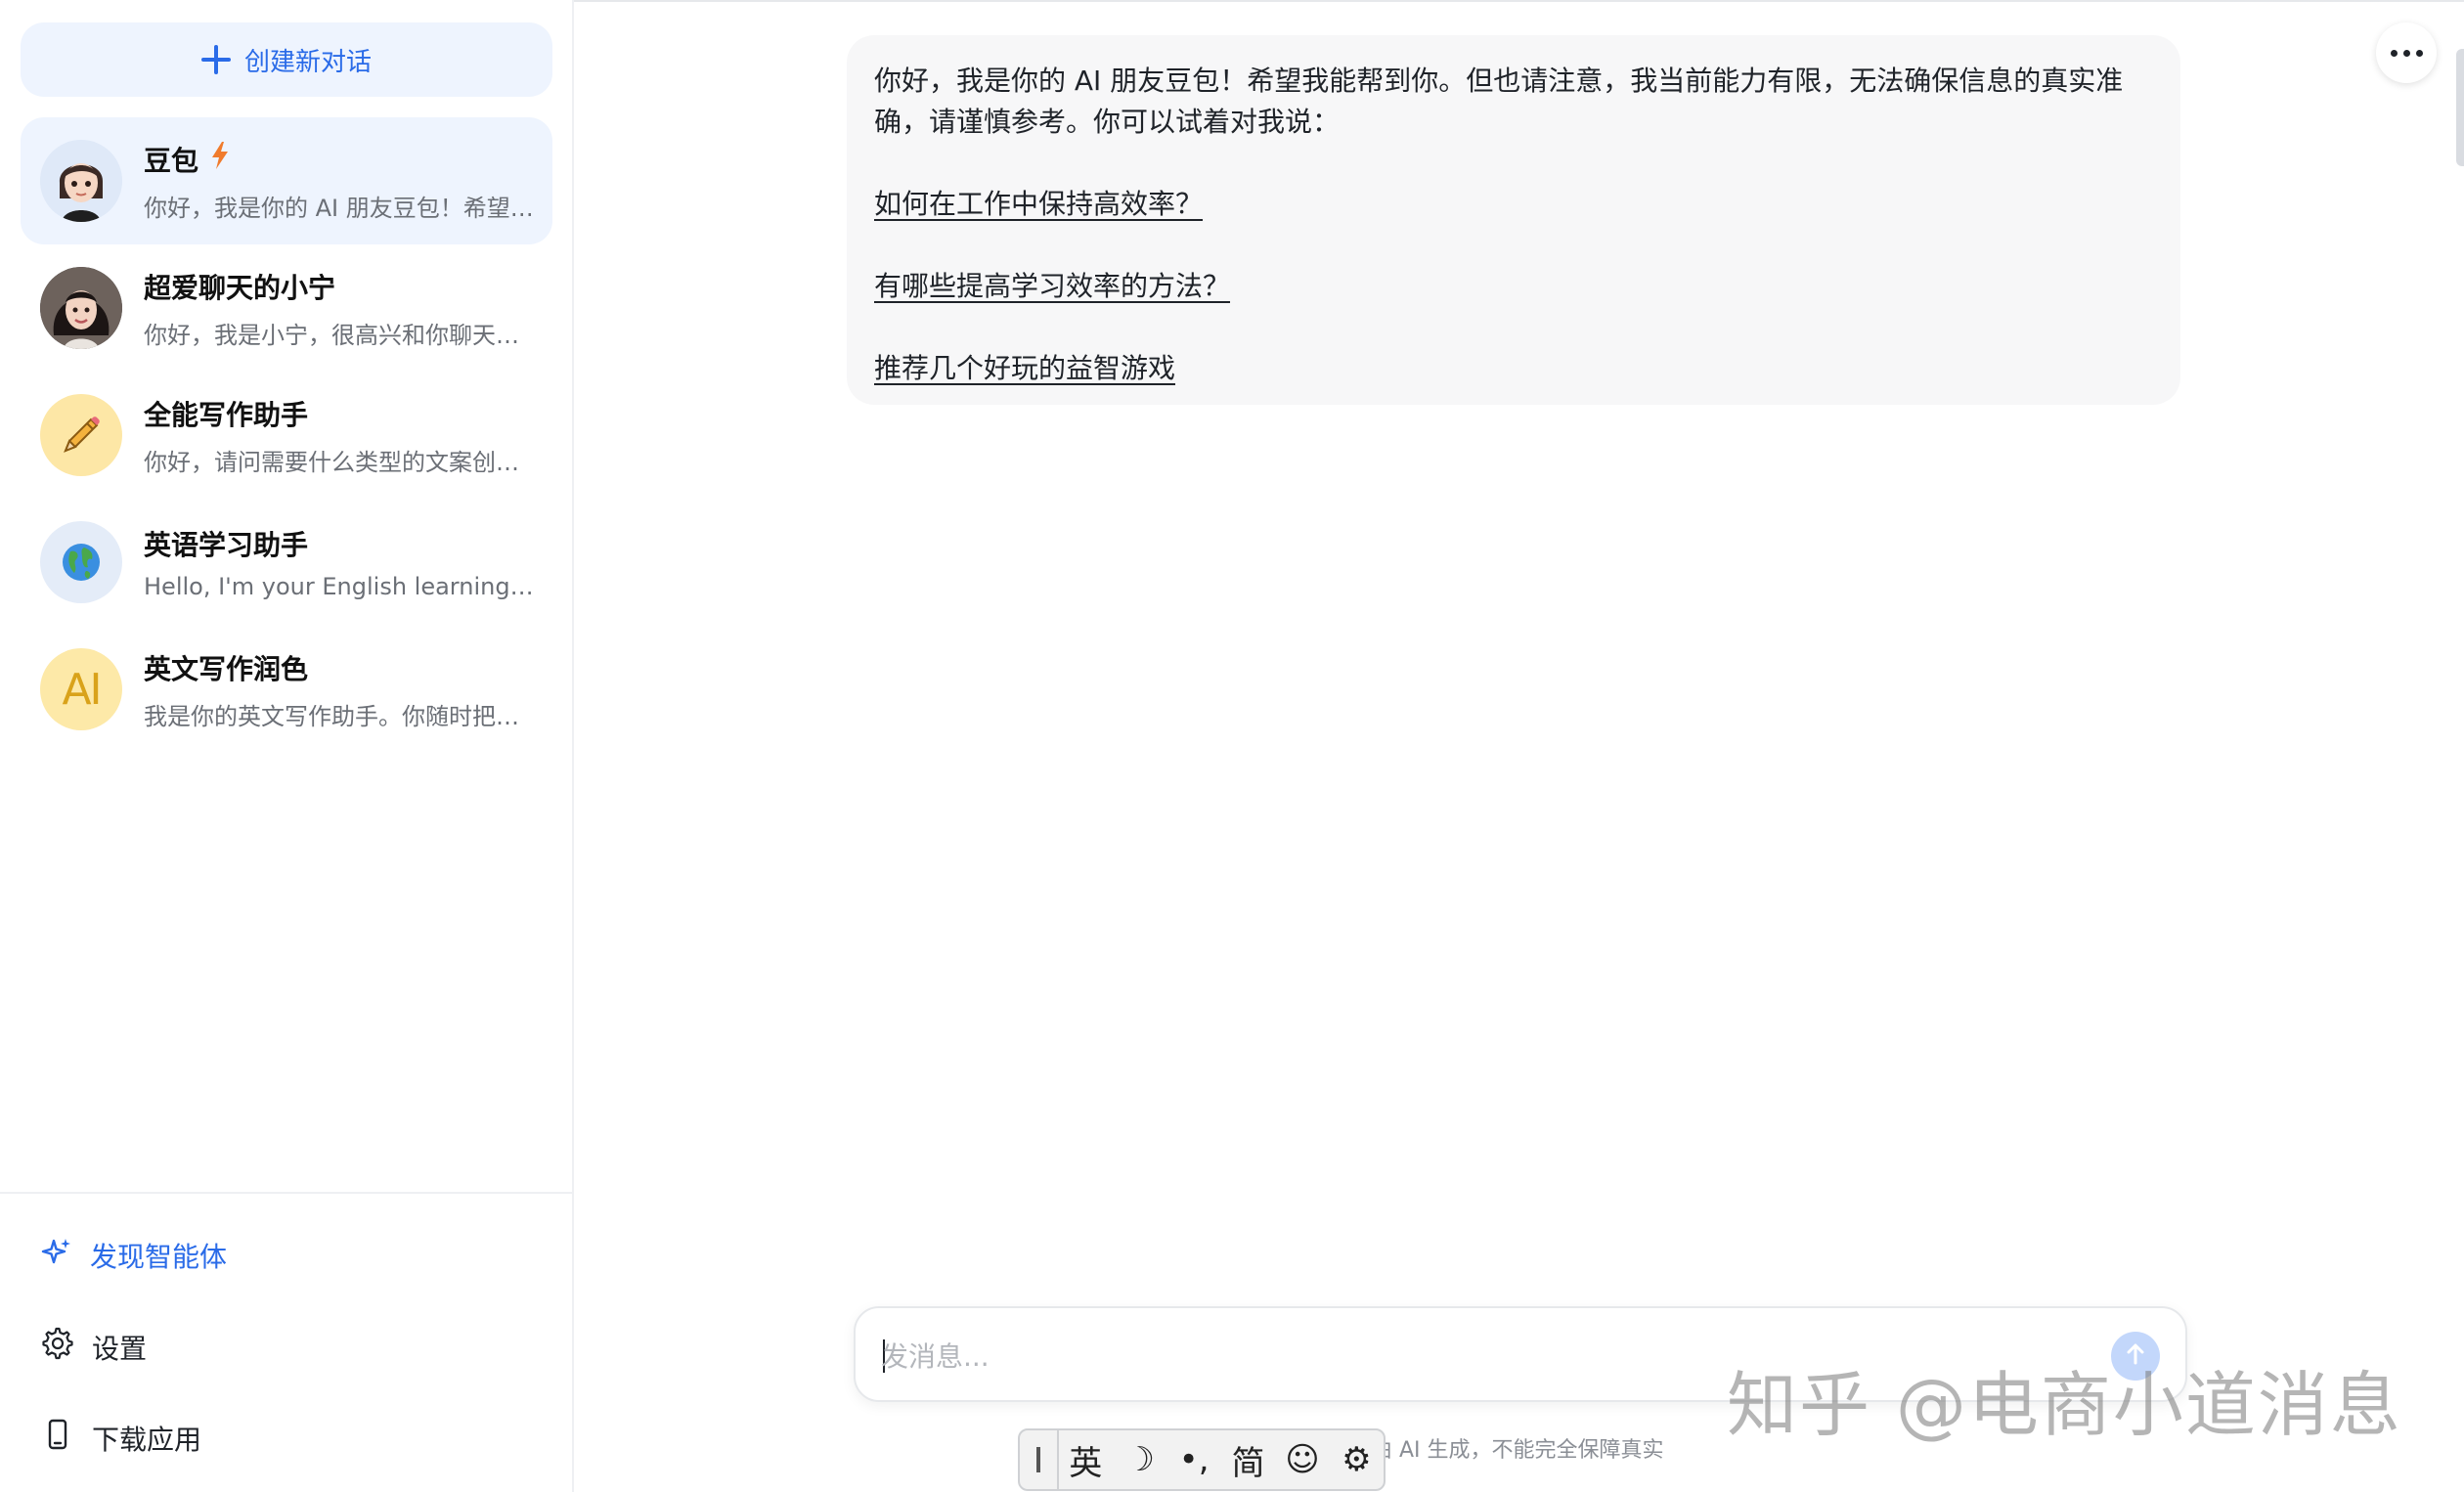 The image size is (2464, 1492). What do you see at coordinates (81, 308) in the screenshot?
I see `xiaoning-avatar` at bounding box center [81, 308].